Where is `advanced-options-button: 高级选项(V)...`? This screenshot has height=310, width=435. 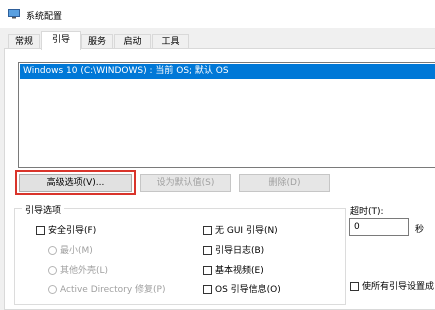
advanced-options-button: 高级选项(V)... is located at coordinates (75, 183).